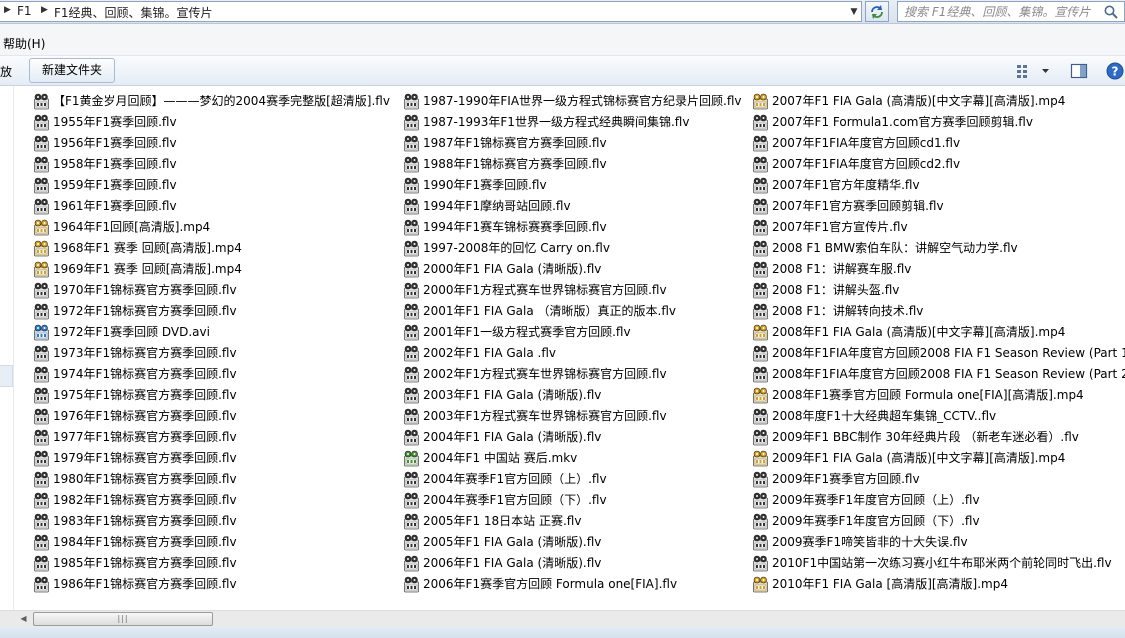 This screenshot has width=1125, height=638. What do you see at coordinates (24, 11) in the screenshot?
I see `breadcrumb-item-f1: F1` at bounding box center [24, 11].